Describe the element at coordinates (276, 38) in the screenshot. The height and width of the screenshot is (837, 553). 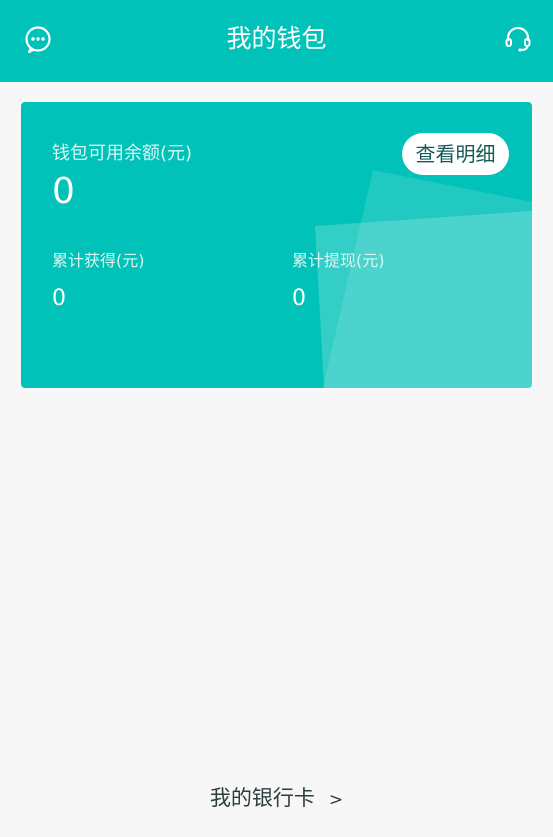
I see `page-title: 我的钱包` at that location.